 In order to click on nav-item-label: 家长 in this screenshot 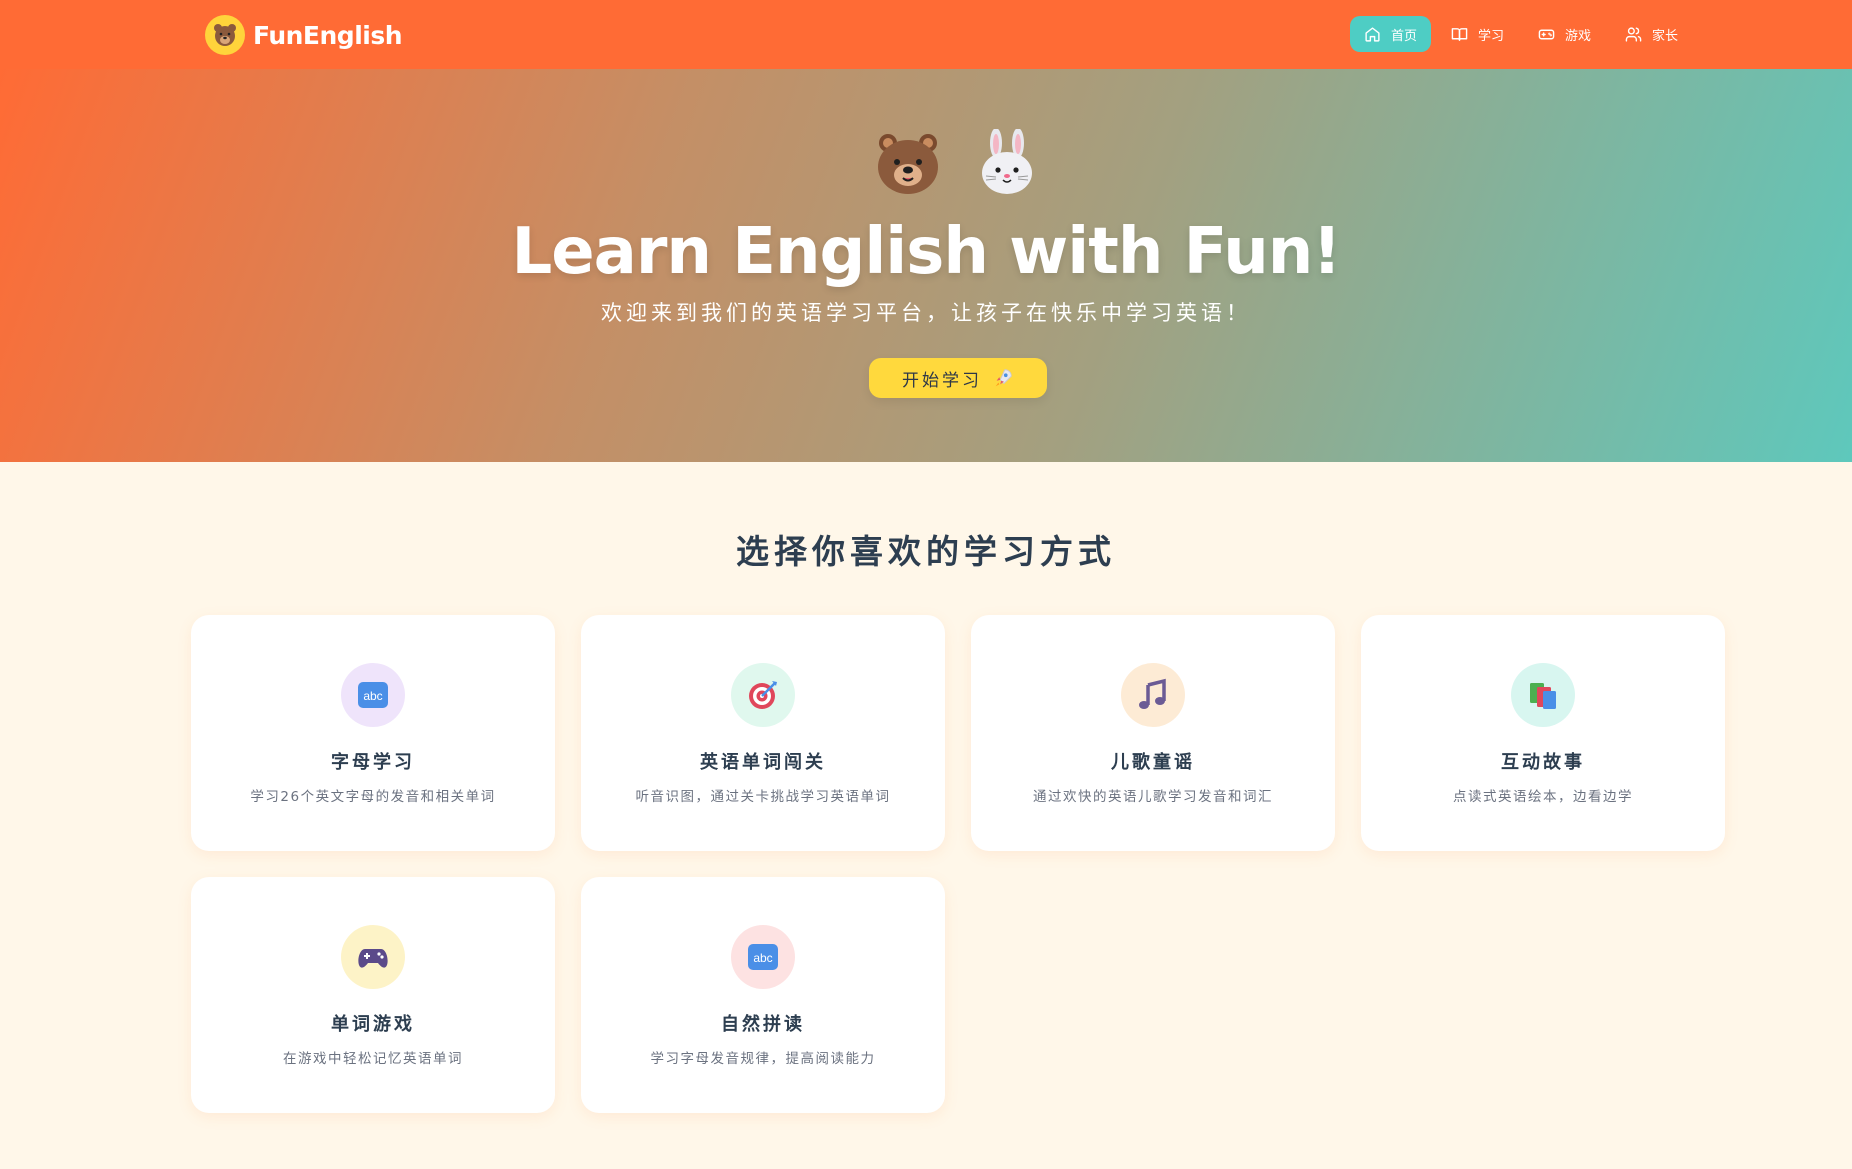, I will do `click(1665, 36)`.